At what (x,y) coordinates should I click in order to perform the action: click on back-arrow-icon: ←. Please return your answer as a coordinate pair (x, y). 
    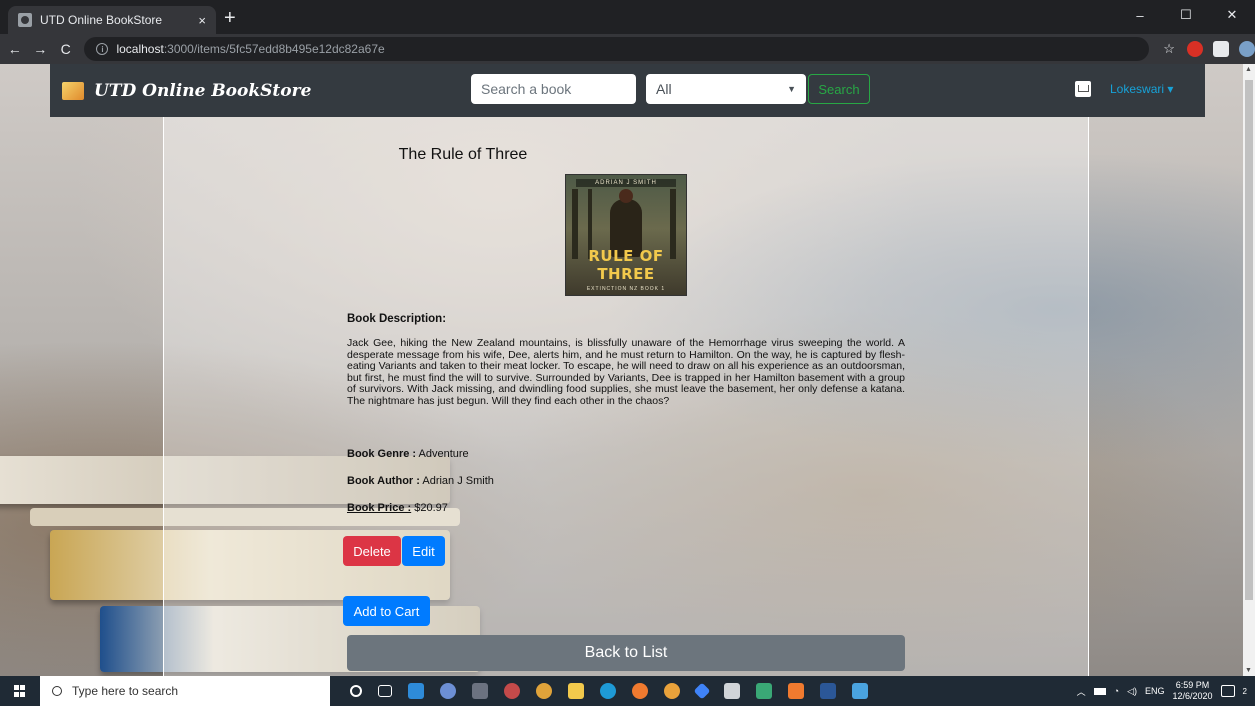
    Looking at the image, I should click on (14, 49).